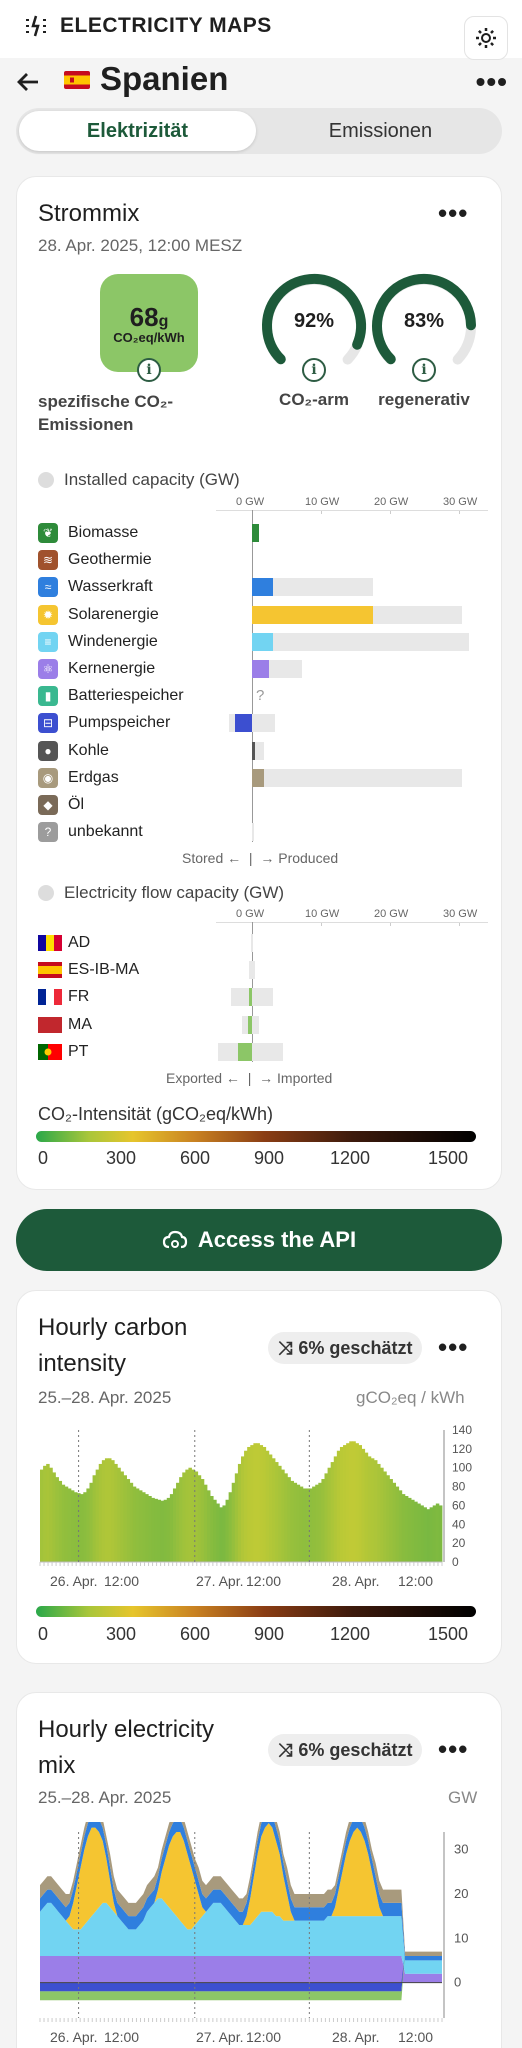 The width and height of the screenshot is (522, 2048). I want to click on carbon-chart-unit: gCO₂eq / kWh, so click(410, 1397).